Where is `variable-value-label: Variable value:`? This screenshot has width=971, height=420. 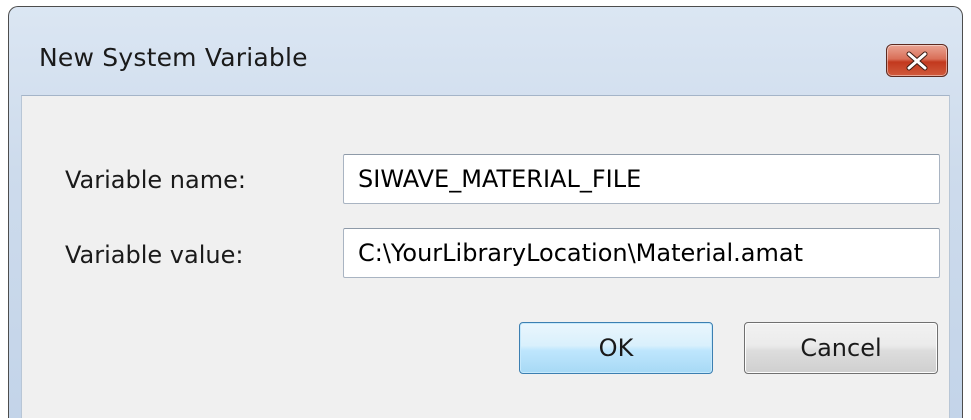 variable-value-label: Variable value: is located at coordinates (154, 255).